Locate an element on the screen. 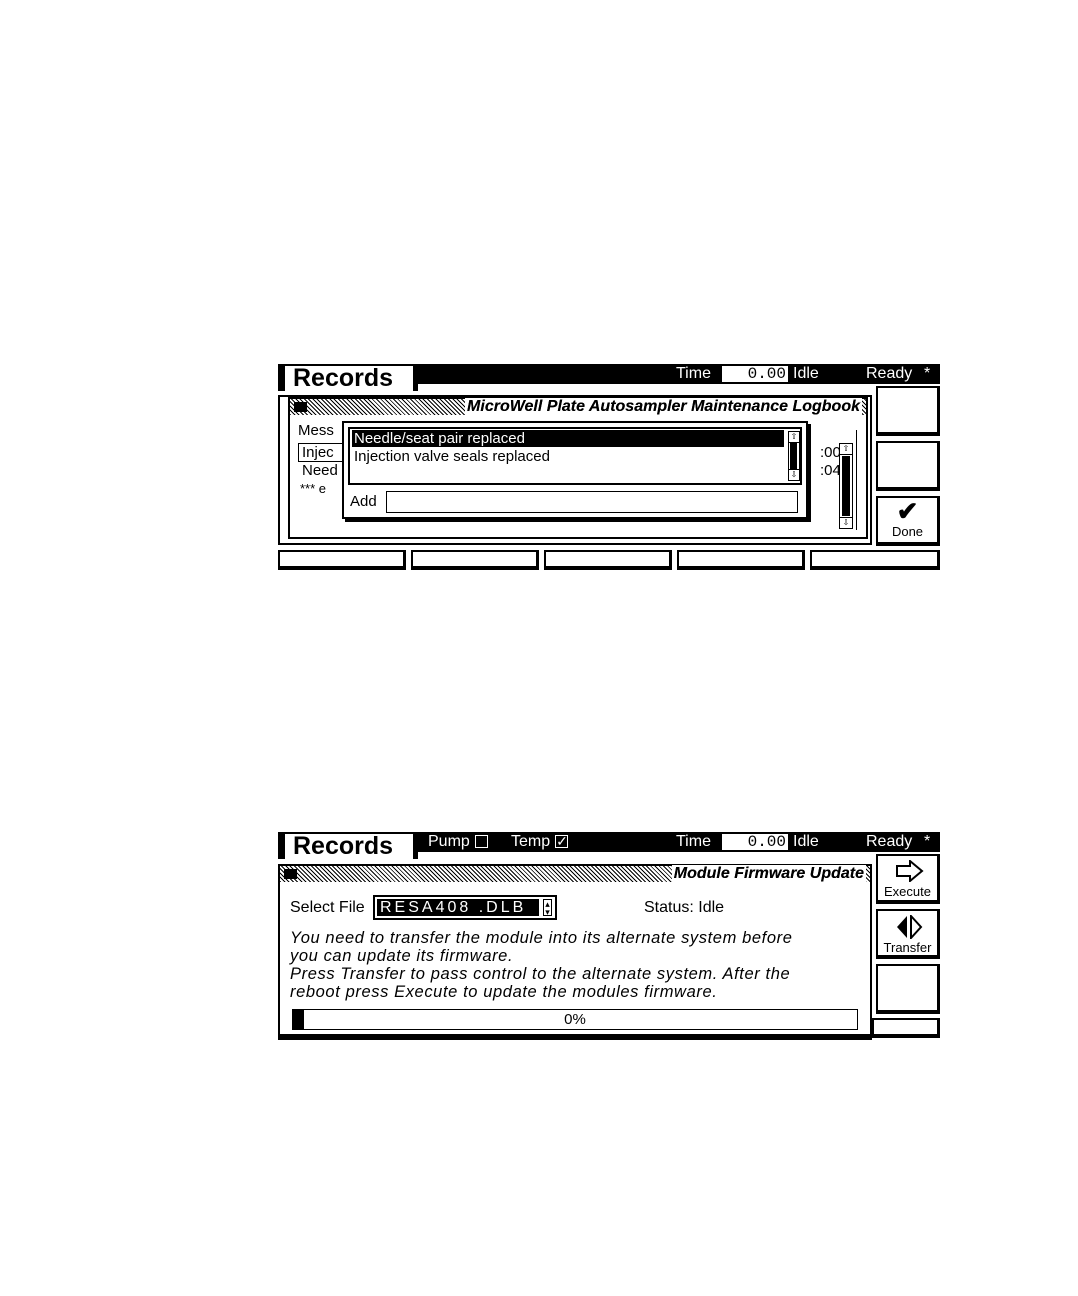  temp-checkbox is located at coordinates (562, 841).